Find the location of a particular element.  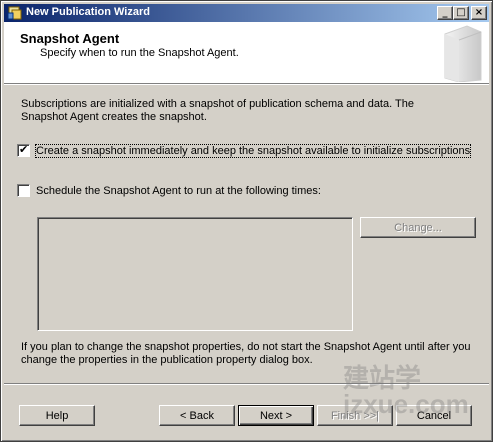

check-icon: ✔ is located at coordinates (24, 149).